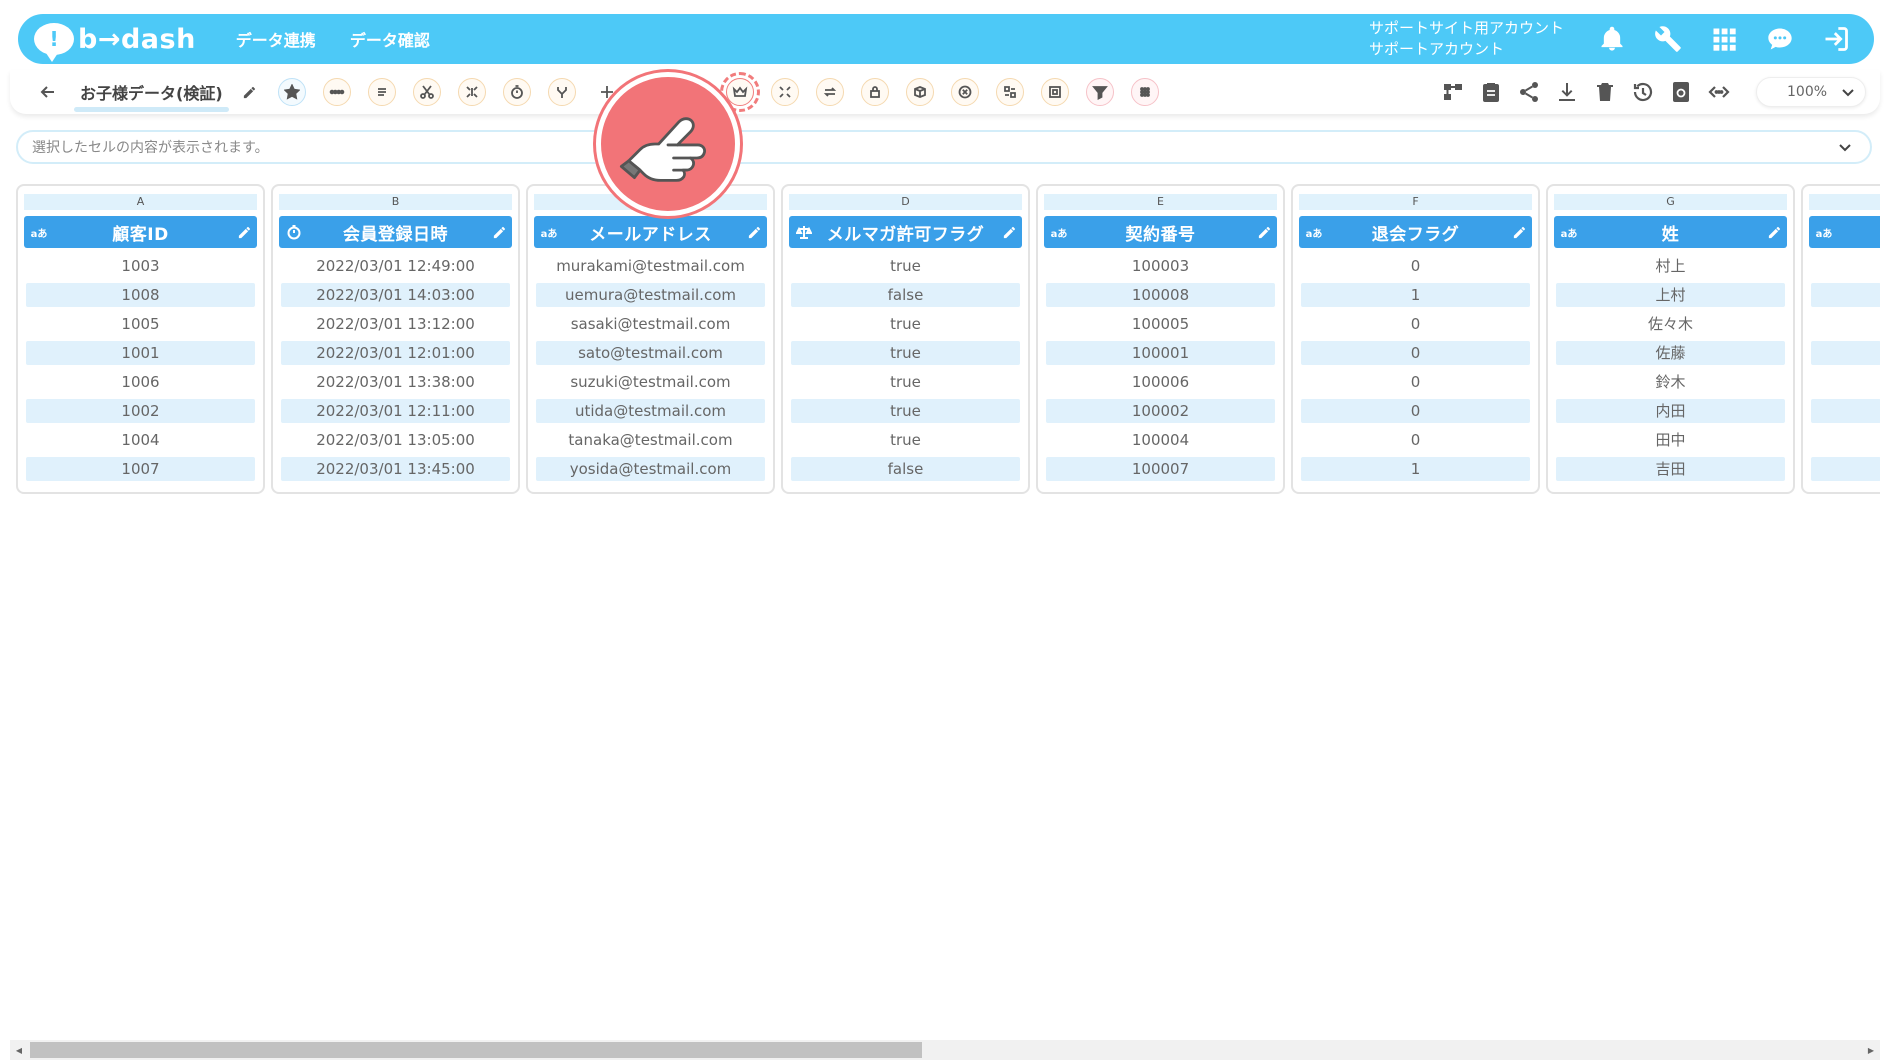 This screenshot has height=1063, width=1890. I want to click on frame-icon, so click(1054, 92).